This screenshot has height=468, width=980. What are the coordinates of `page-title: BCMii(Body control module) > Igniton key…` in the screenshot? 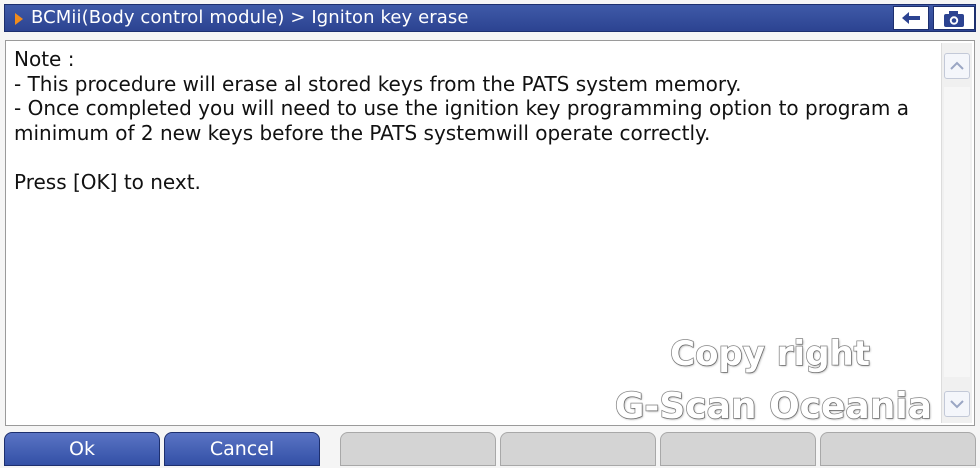 It's located at (250, 17).